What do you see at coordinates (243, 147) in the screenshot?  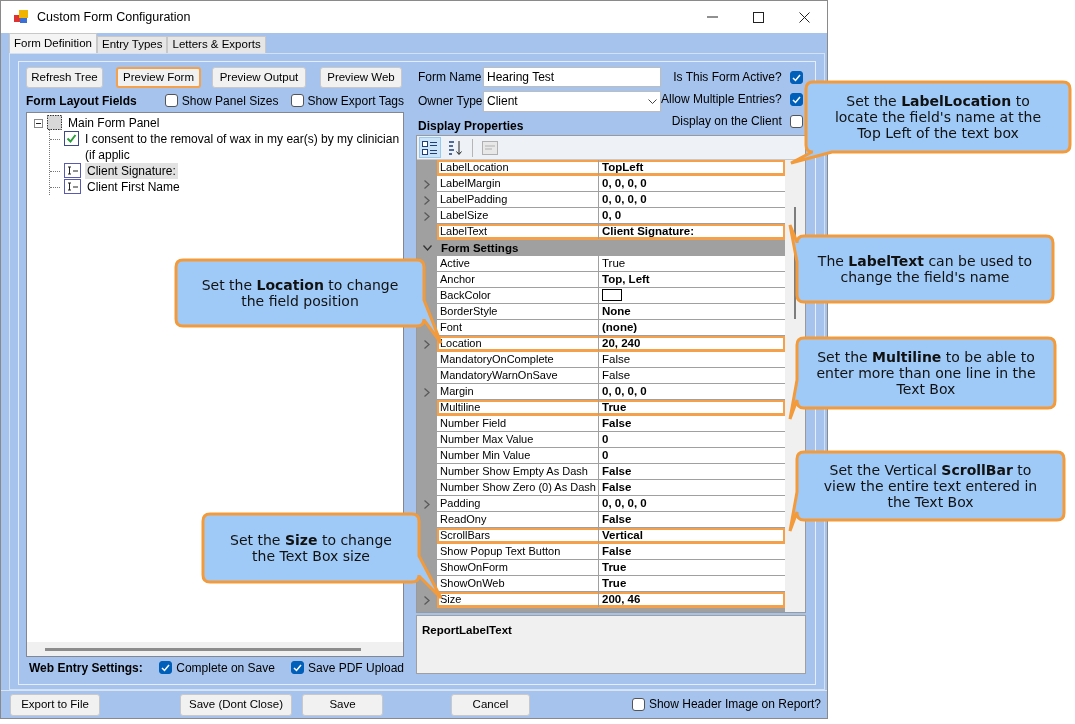 I see `tree-item: I consent to the removal of wax in my ear(s) by my clinician (if applic` at bounding box center [243, 147].